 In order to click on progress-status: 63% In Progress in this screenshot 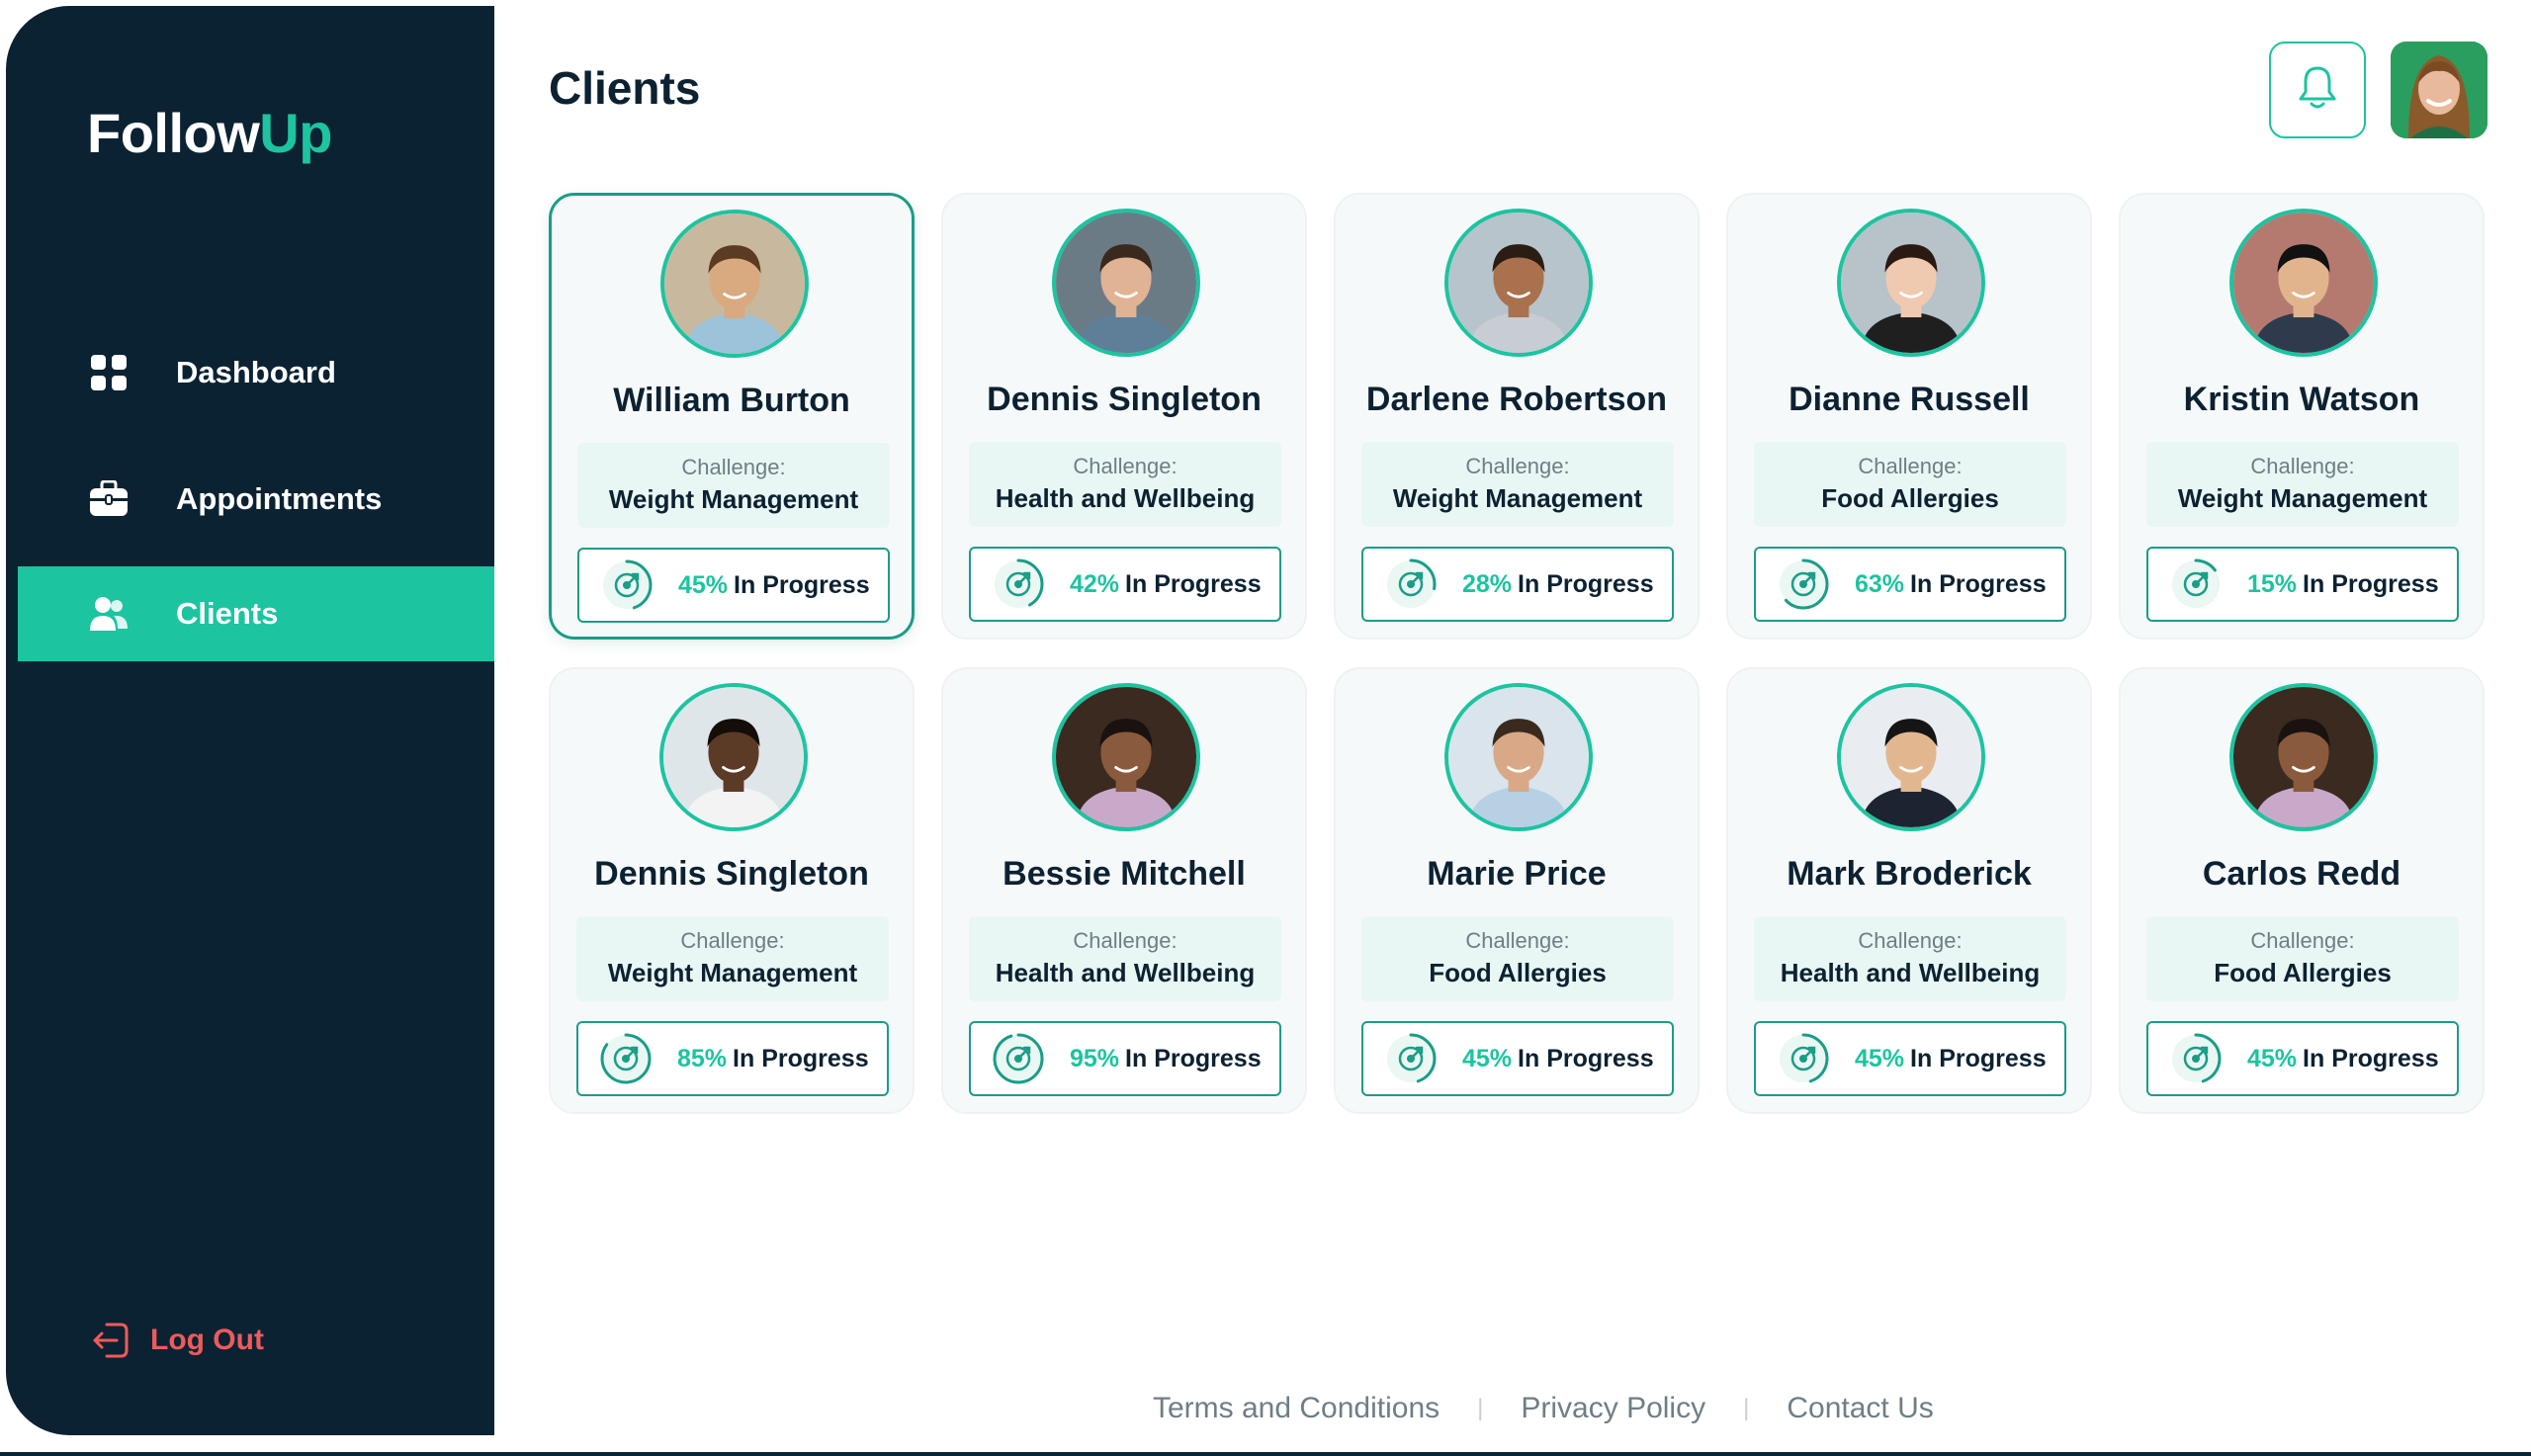, I will do `click(1910, 584)`.